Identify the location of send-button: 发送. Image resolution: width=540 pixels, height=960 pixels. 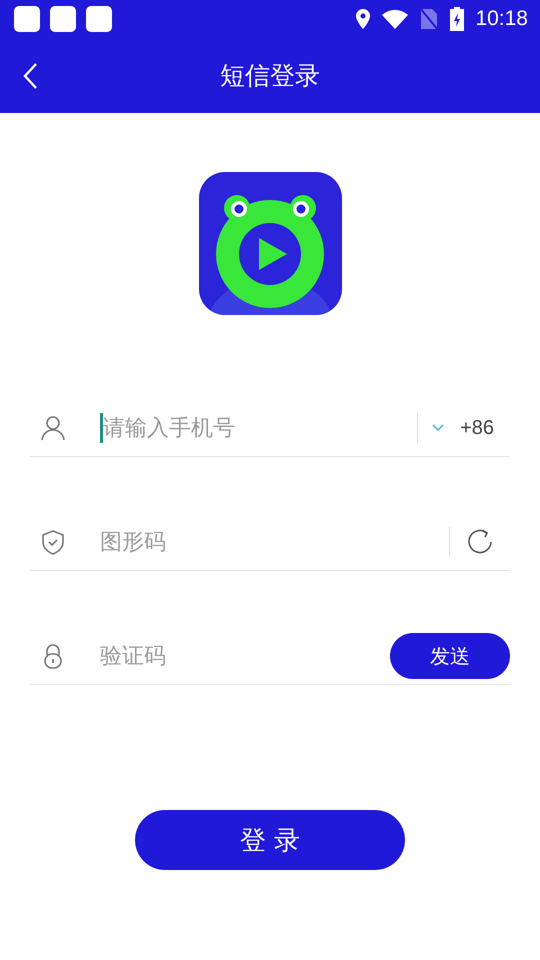
(450, 656).